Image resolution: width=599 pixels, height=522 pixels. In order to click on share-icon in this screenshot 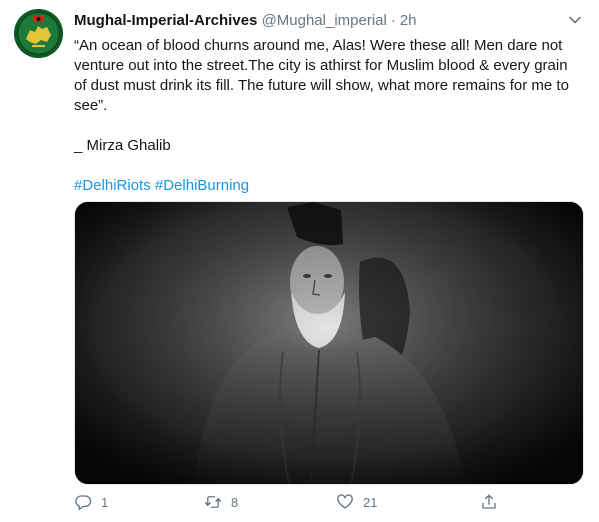, I will do `click(489, 501)`.